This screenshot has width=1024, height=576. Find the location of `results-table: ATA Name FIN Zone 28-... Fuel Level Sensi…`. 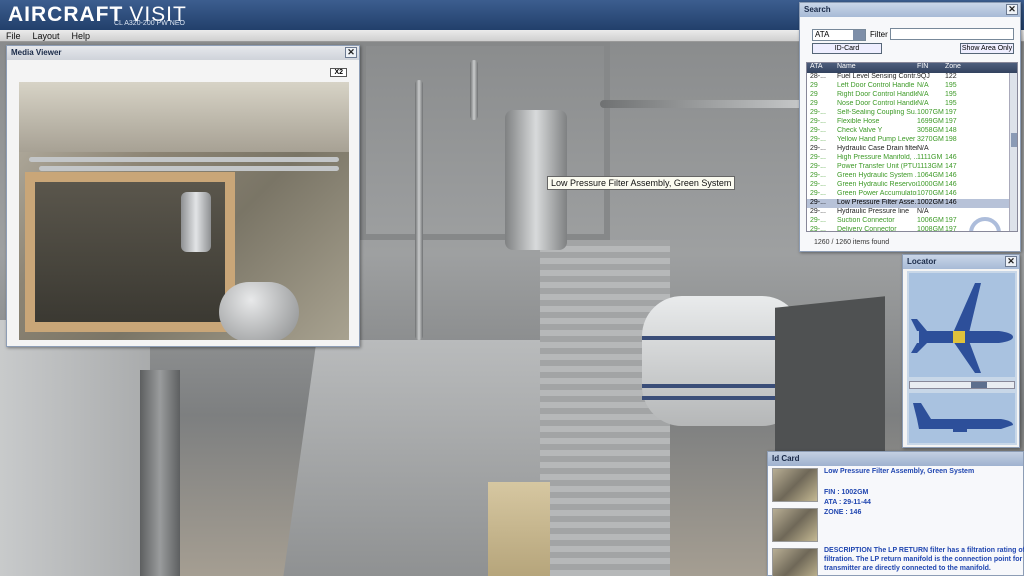

results-table: ATA Name FIN Zone 28-... Fuel Level Sensi… is located at coordinates (912, 147).